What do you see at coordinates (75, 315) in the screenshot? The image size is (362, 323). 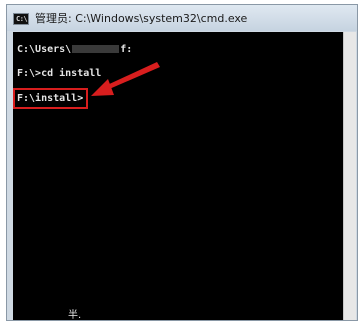 I see `bottom-glyph: 半.` at bounding box center [75, 315].